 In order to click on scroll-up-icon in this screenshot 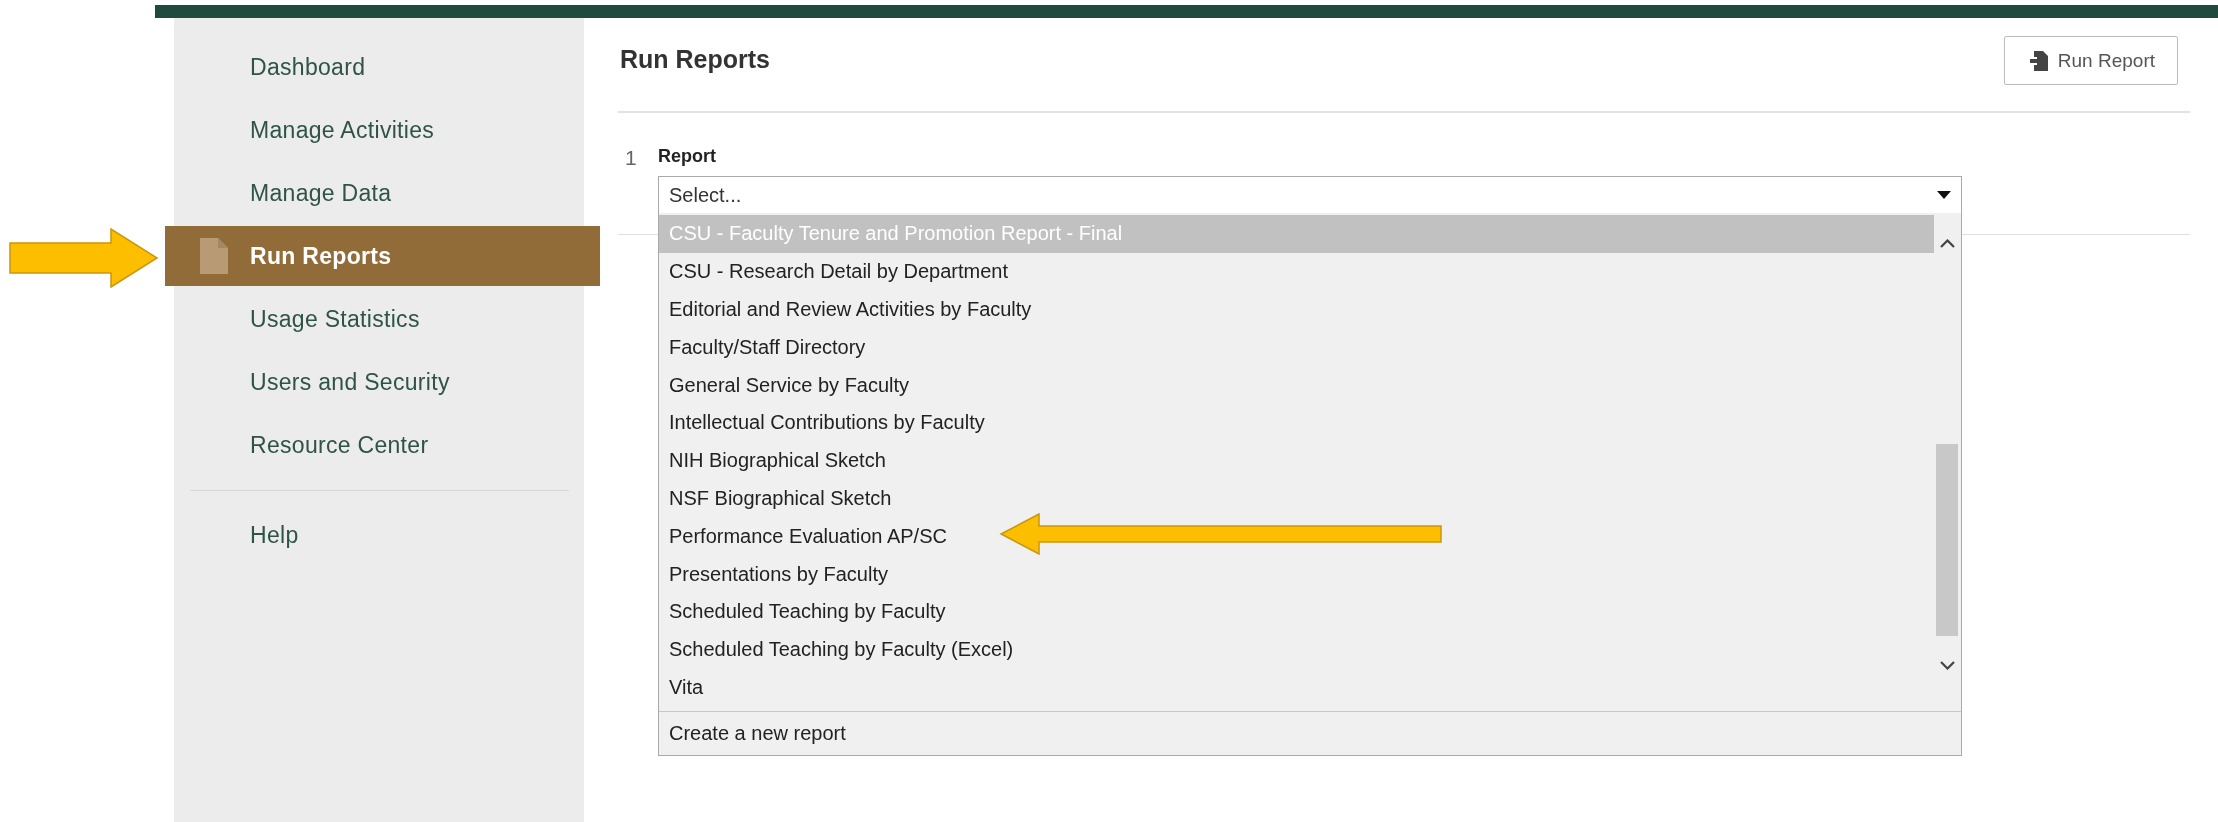, I will do `click(1947, 243)`.